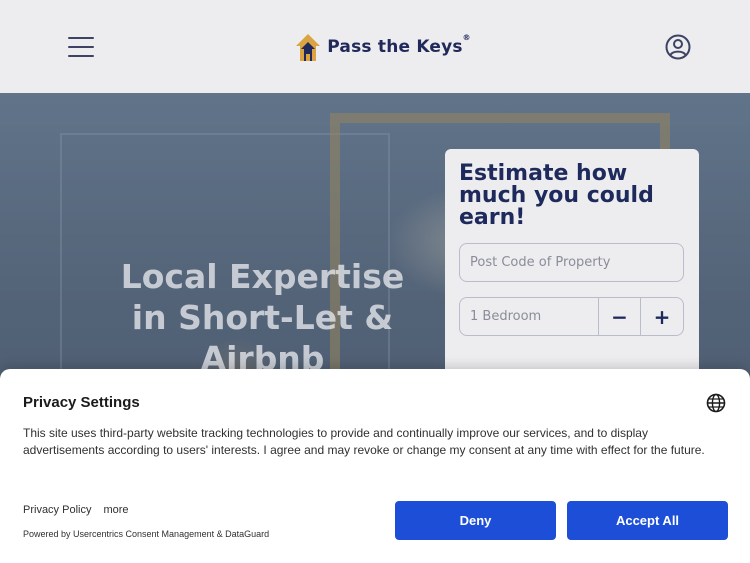 This screenshot has width=750, height=563. What do you see at coordinates (308, 47) in the screenshot?
I see `house-logo-icon` at bounding box center [308, 47].